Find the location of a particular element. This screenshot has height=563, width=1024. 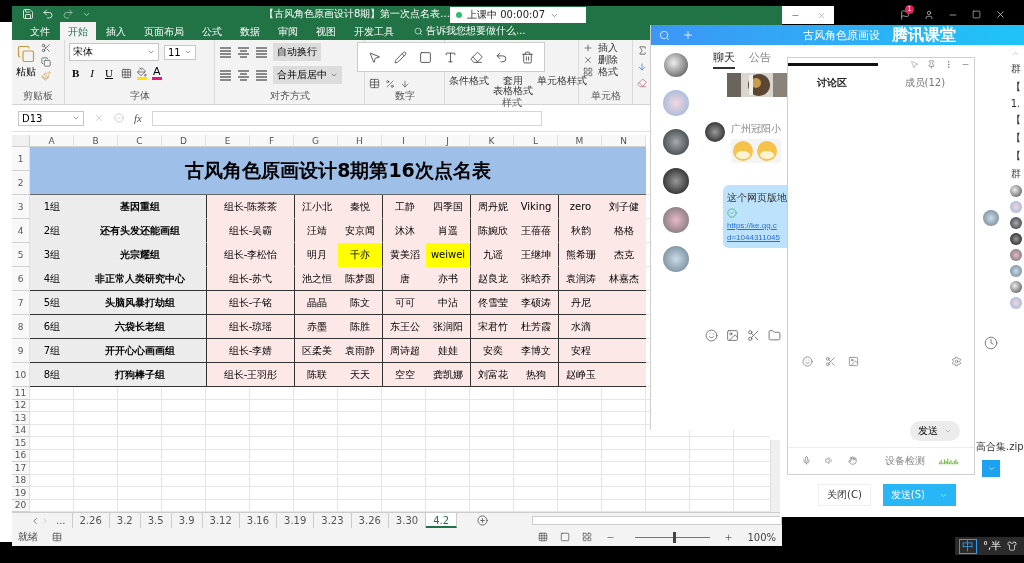

ribbon-tab: 开发工具 is located at coordinates (374, 31).